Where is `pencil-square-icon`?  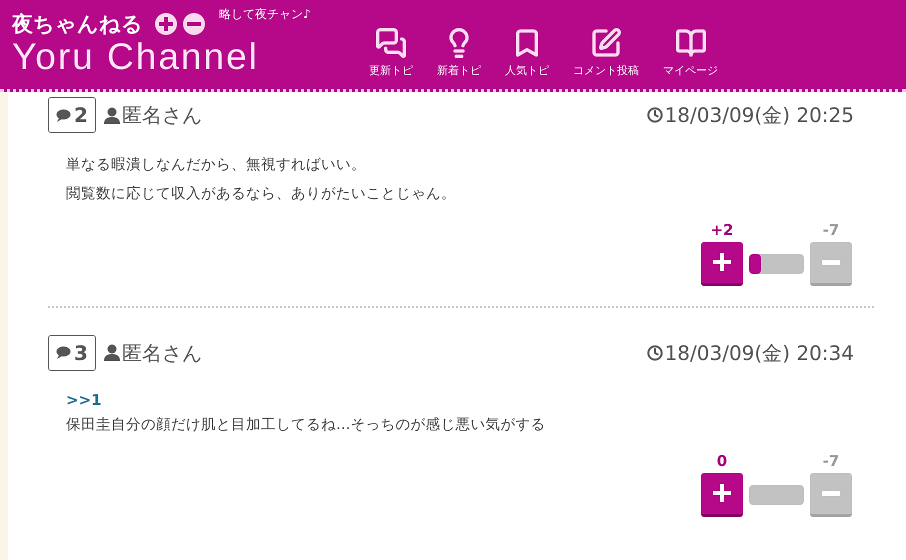 pencil-square-icon is located at coordinates (606, 42).